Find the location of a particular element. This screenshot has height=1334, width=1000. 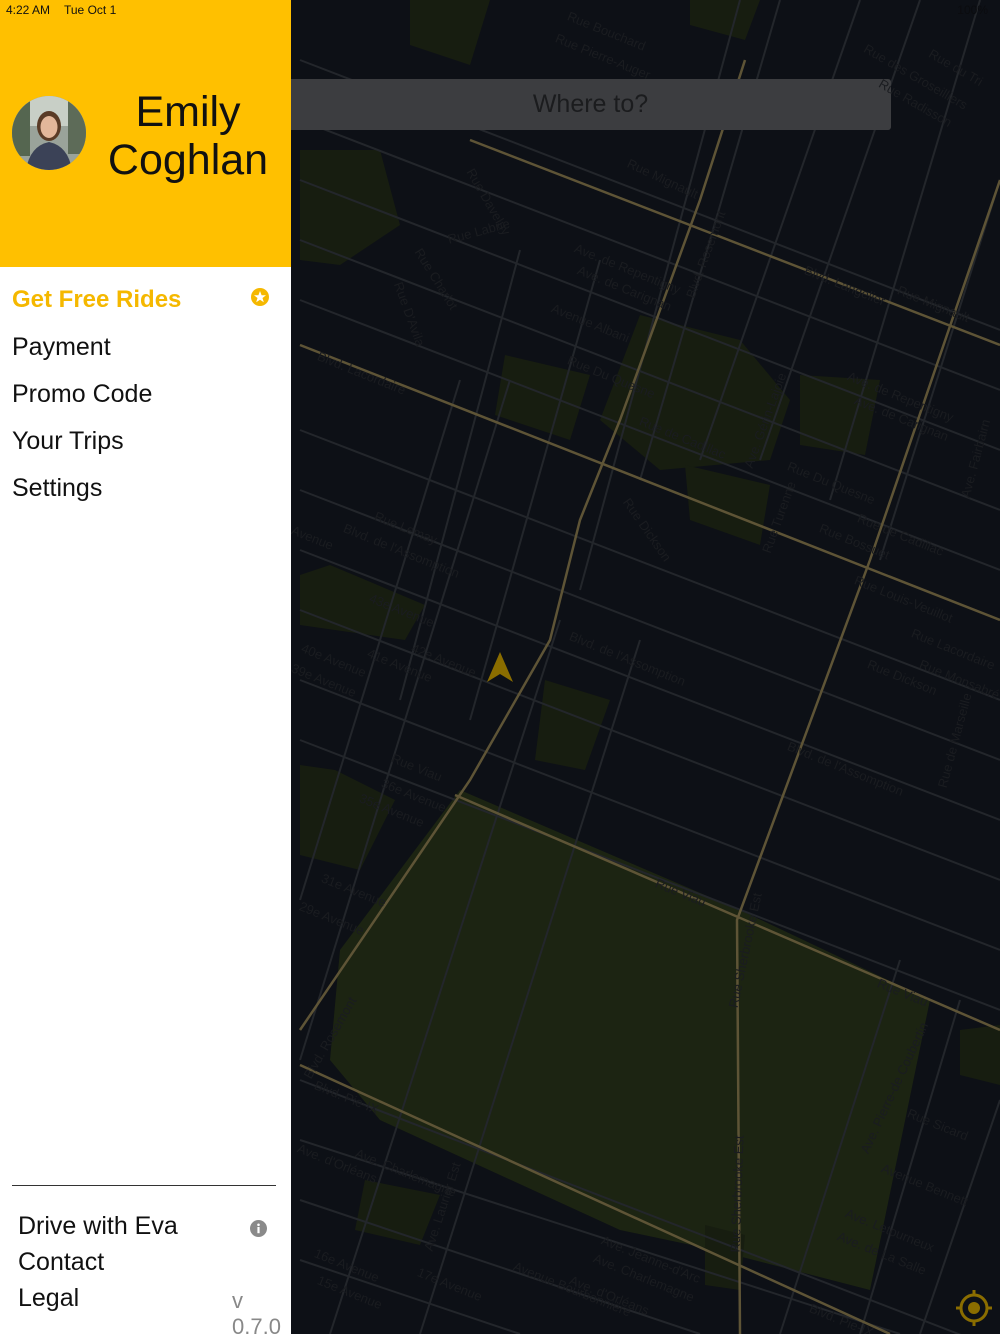

user-first-name: Emily is located at coordinates (188, 112).